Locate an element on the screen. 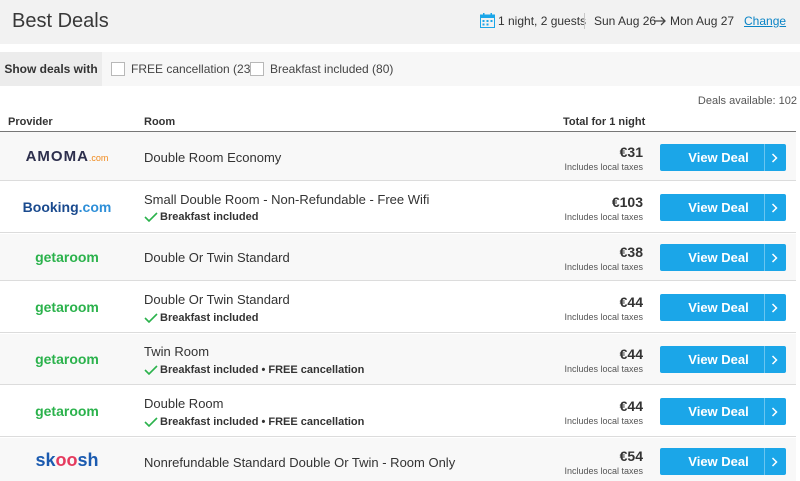 The image size is (800, 481). room-name: Double Room is located at coordinates (184, 403).